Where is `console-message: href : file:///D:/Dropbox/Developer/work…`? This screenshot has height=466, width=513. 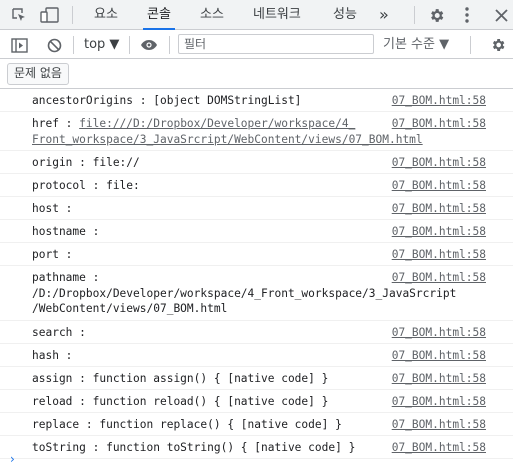 console-message: href : file:///D:/Dropbox/Developer/work… is located at coordinates (227, 131).